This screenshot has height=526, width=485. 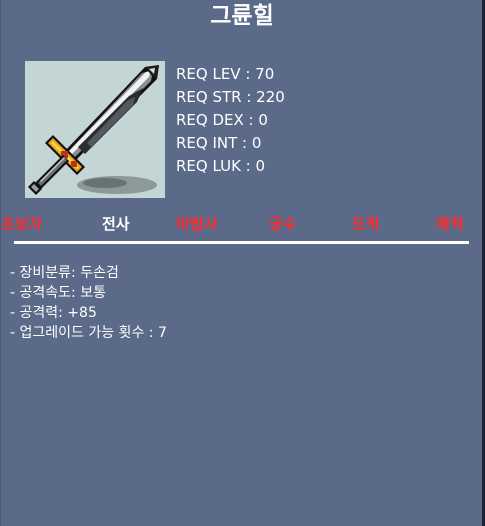 I want to click on job-magician: 마법사, so click(x=197, y=224).